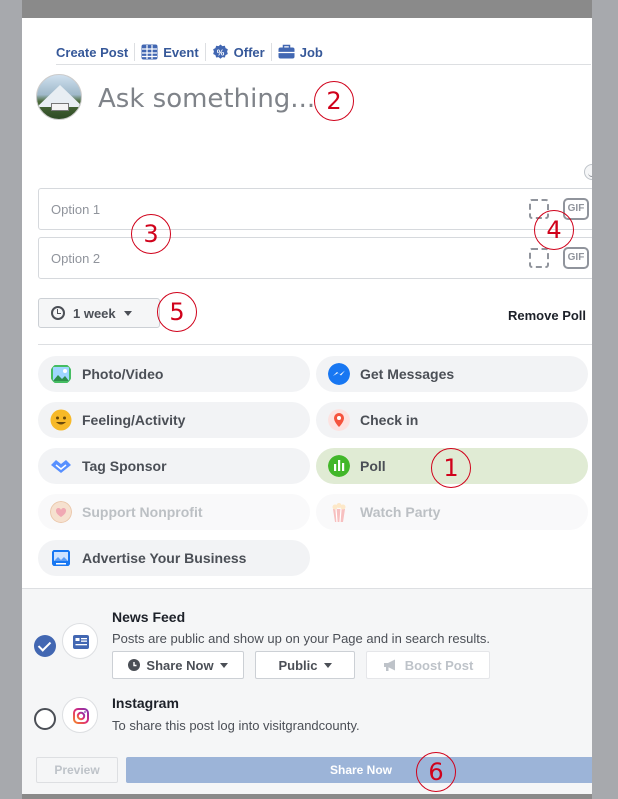 Image resolution: width=618 pixels, height=799 pixels. I want to click on tab-job-label: Job, so click(311, 52).